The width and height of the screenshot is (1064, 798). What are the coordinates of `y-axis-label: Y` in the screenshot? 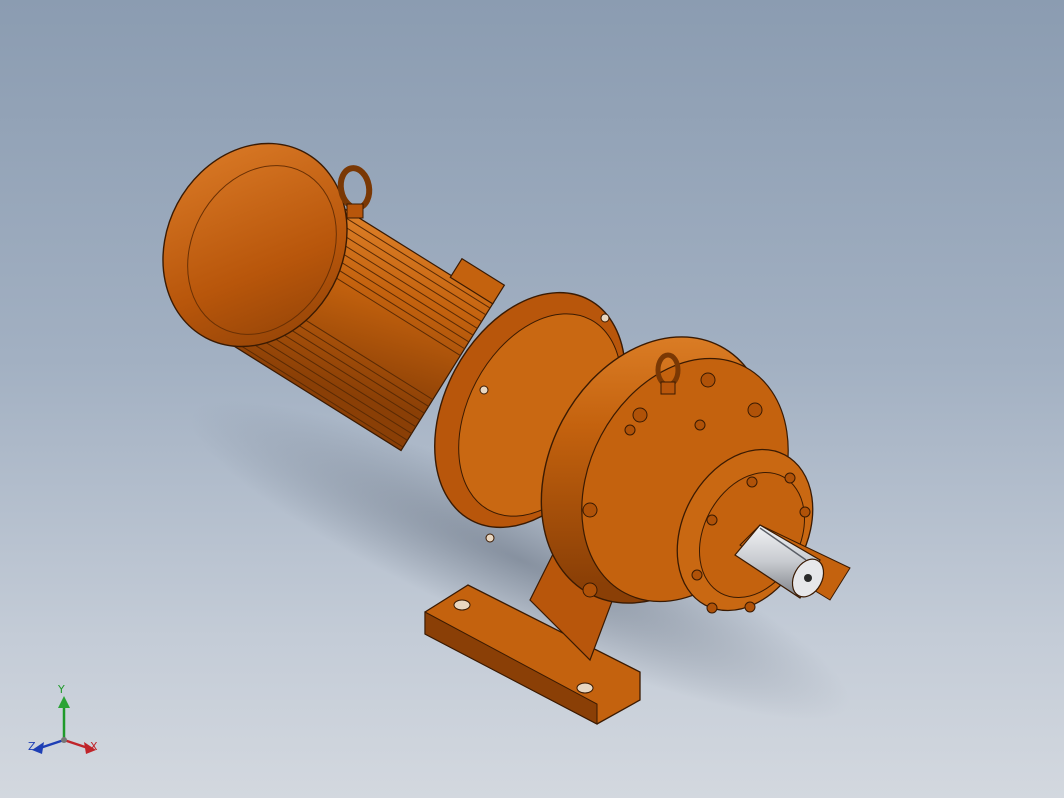 It's located at (61, 689).